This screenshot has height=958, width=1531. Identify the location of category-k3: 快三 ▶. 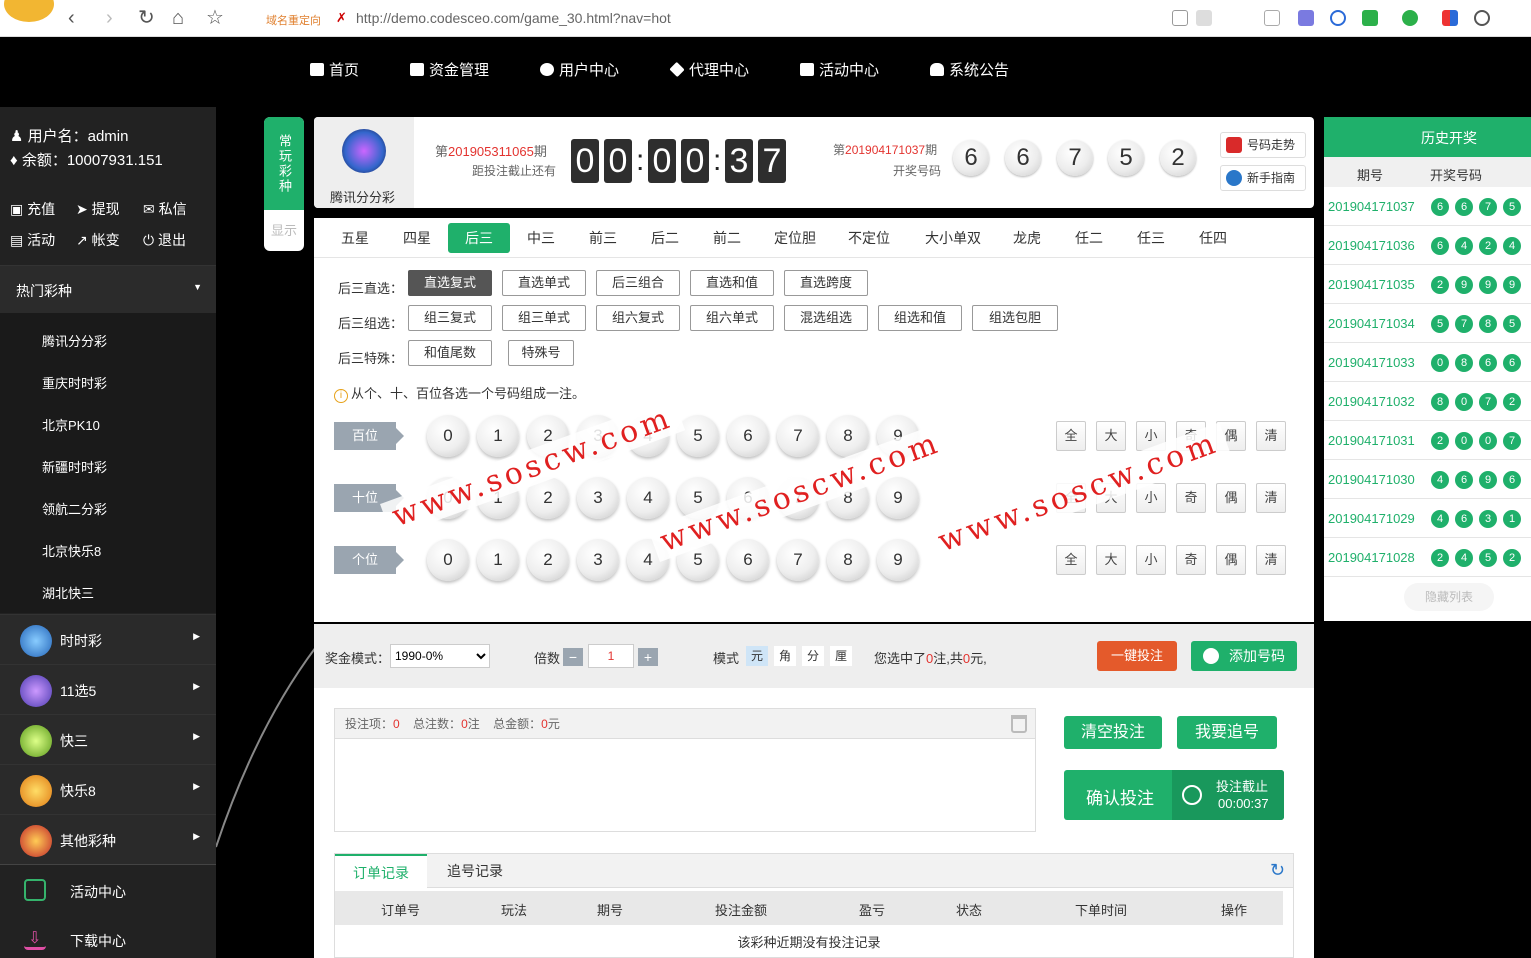
(108, 739).